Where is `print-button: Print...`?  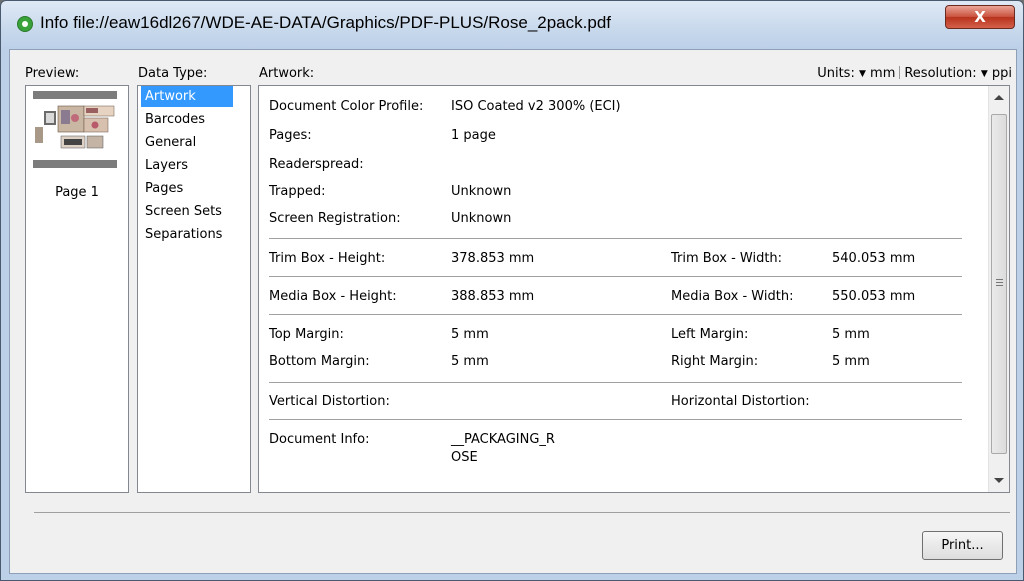
print-button: Print... is located at coordinates (962, 545).